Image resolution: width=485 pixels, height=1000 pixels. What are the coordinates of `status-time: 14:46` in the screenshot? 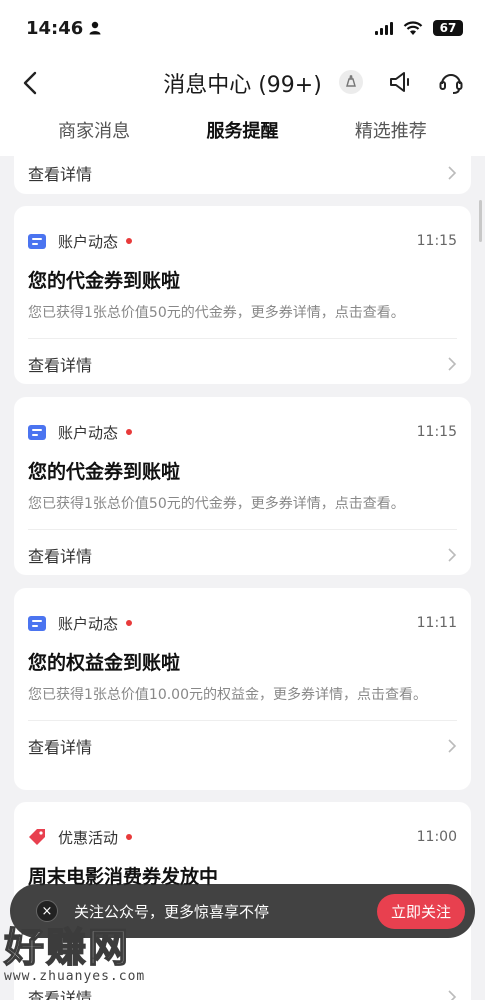 It's located at (63, 28).